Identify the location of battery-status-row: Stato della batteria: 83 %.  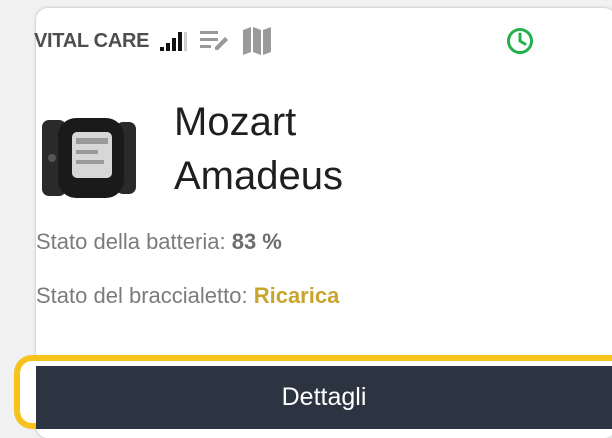
(159, 242).